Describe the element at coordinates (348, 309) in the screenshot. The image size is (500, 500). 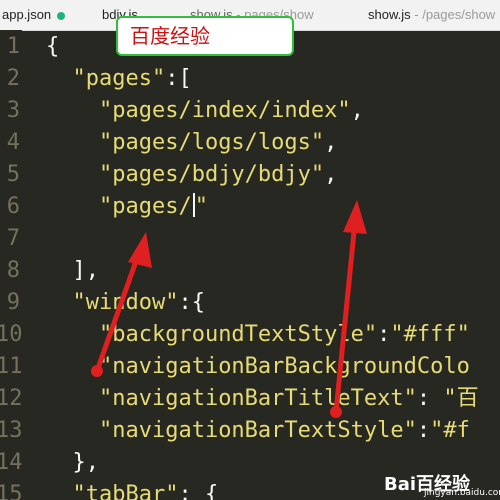
I see `arrow-right` at that location.